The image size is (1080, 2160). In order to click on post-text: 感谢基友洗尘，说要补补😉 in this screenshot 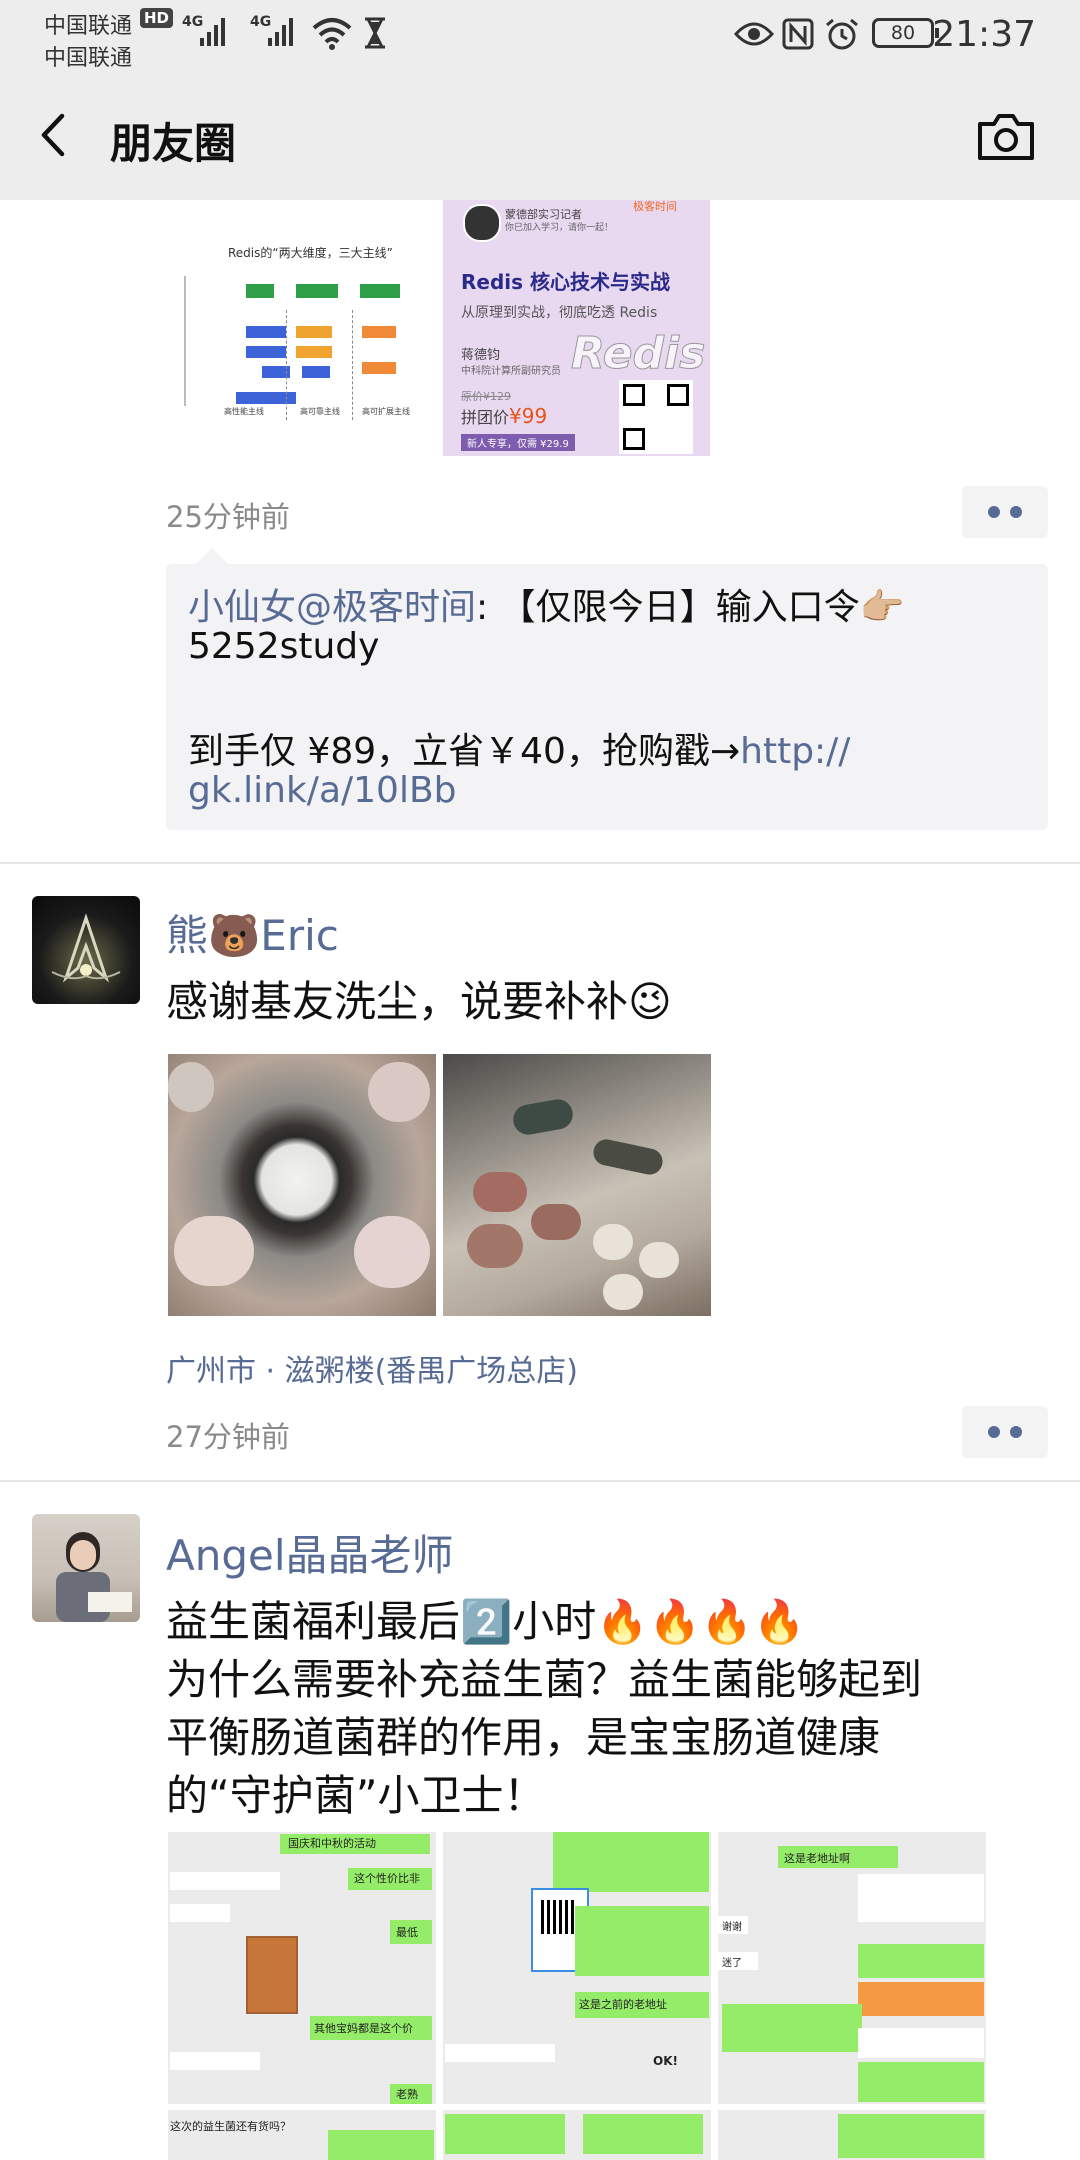, I will do `click(419, 1001)`.